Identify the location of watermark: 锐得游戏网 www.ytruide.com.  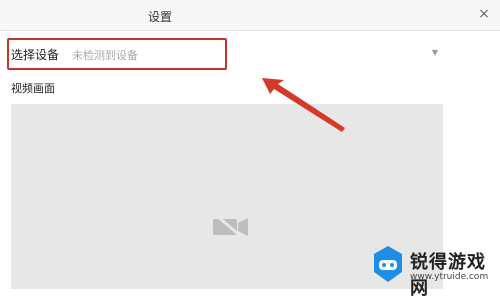
(435, 269).